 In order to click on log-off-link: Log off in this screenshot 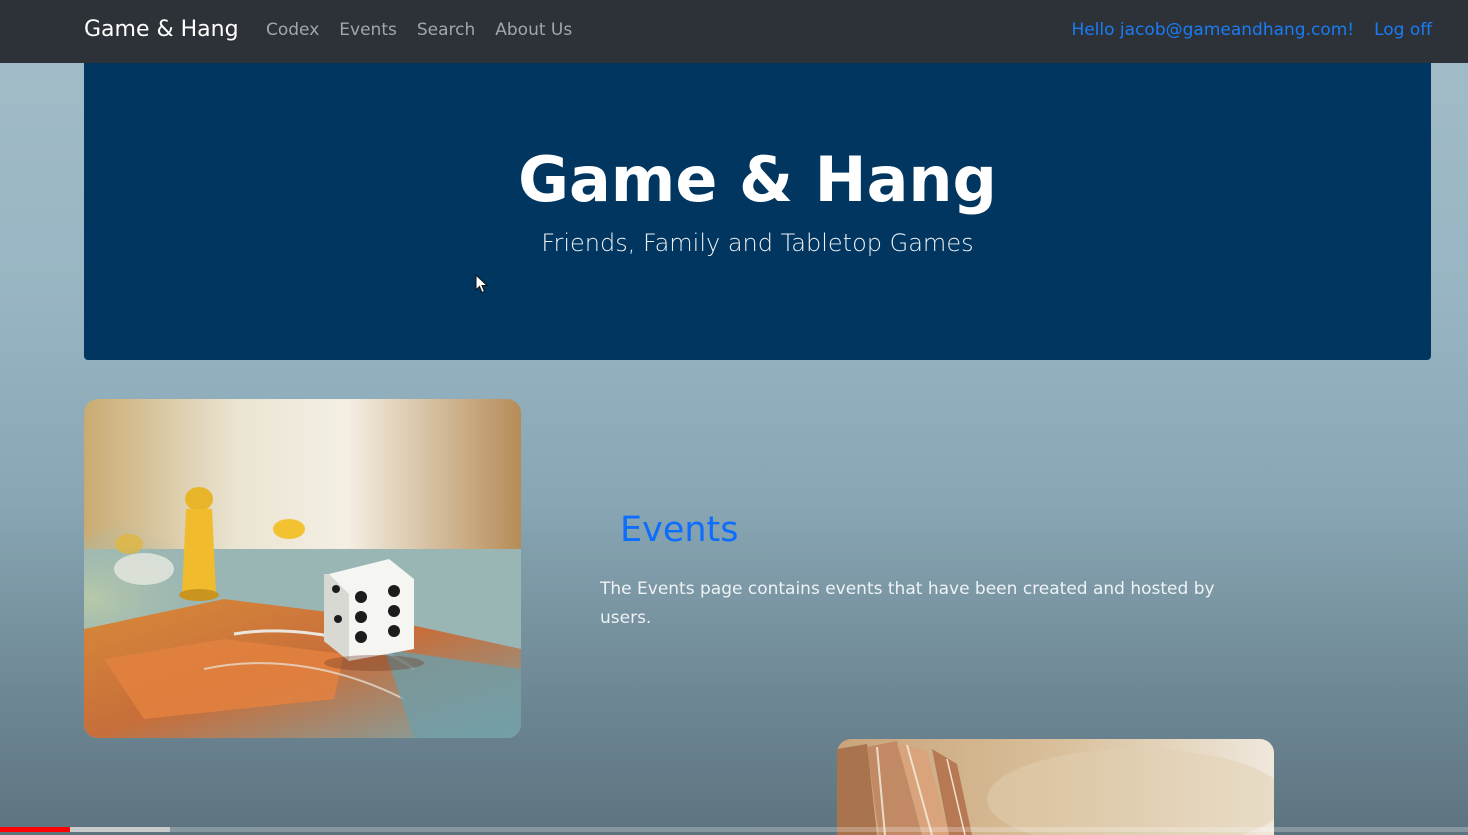, I will do `click(1403, 30)`.